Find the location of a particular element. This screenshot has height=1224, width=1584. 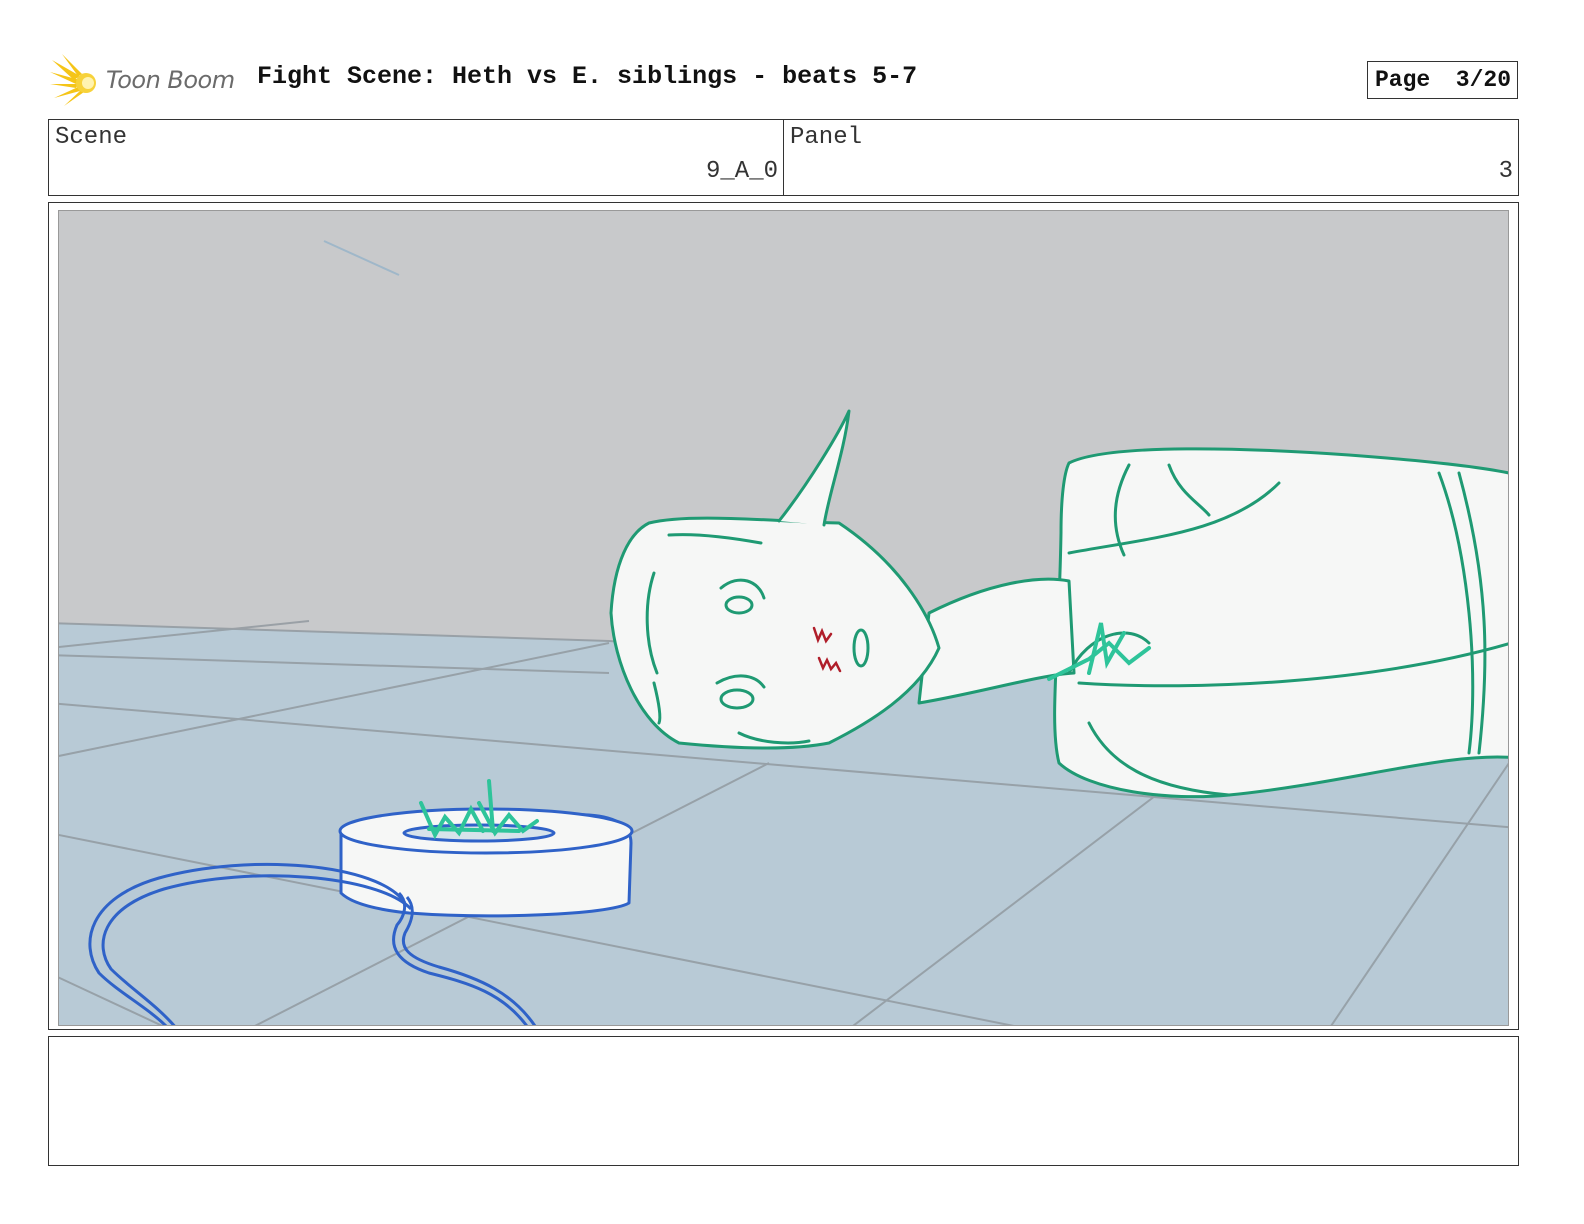

panel-cell: Panel 3 is located at coordinates (1151, 157).